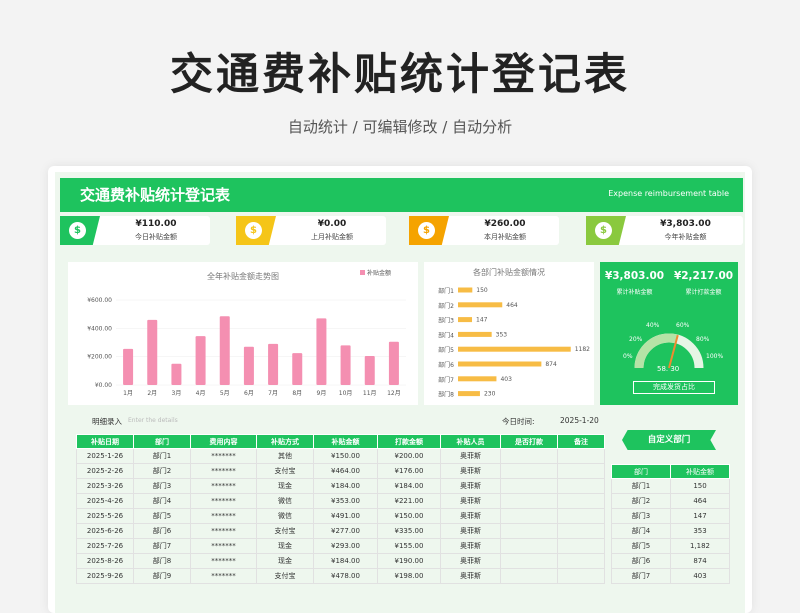  What do you see at coordinates (105, 456) in the screenshot?
I see `table-cell: 2025-1-26` at bounding box center [105, 456].